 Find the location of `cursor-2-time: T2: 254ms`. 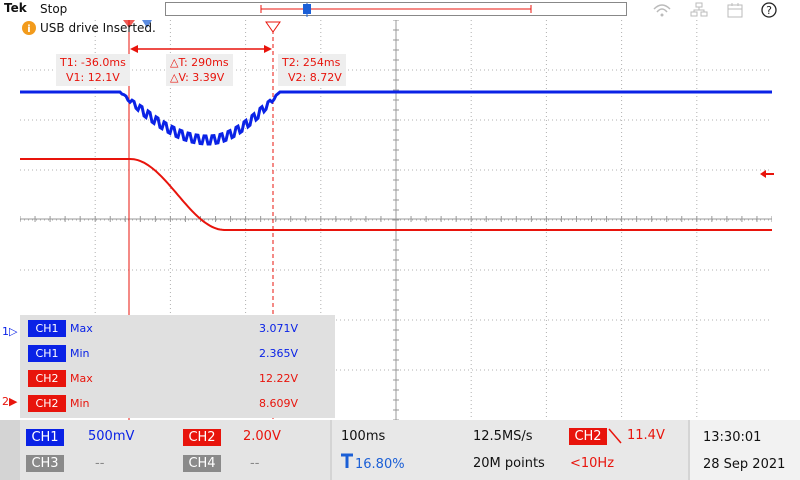

cursor-2-time: T2: 254ms is located at coordinates (311, 62).